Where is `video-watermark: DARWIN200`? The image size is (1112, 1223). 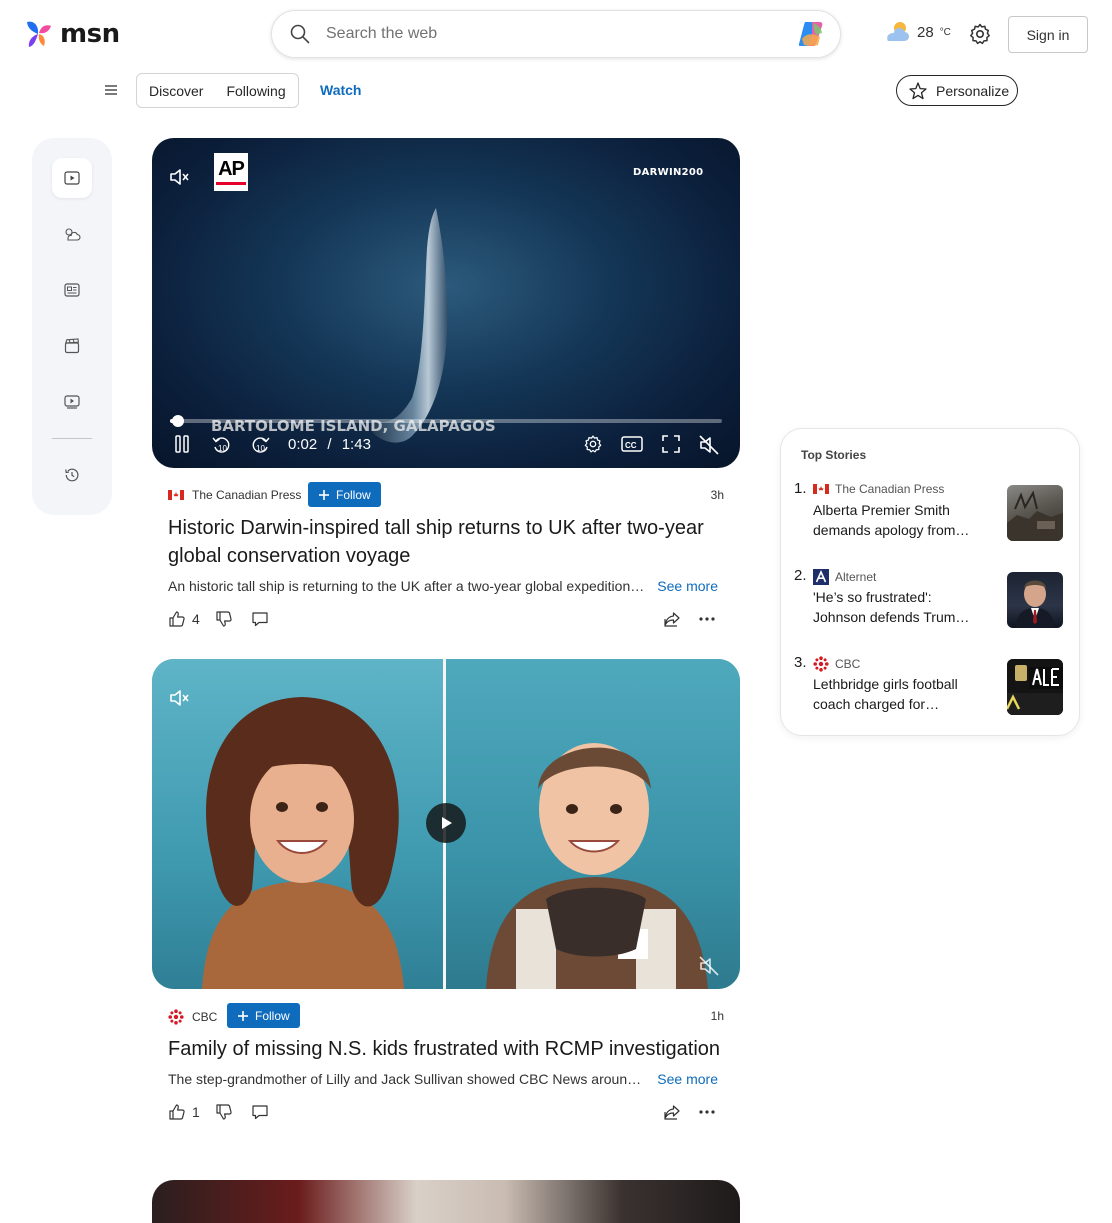 video-watermark: DARWIN200 is located at coordinates (668, 172).